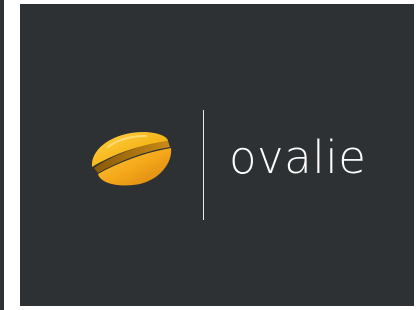 This screenshot has height=310, width=416. Describe the element at coordinates (203, 165) in the screenshot. I see `vertical-divider` at that location.